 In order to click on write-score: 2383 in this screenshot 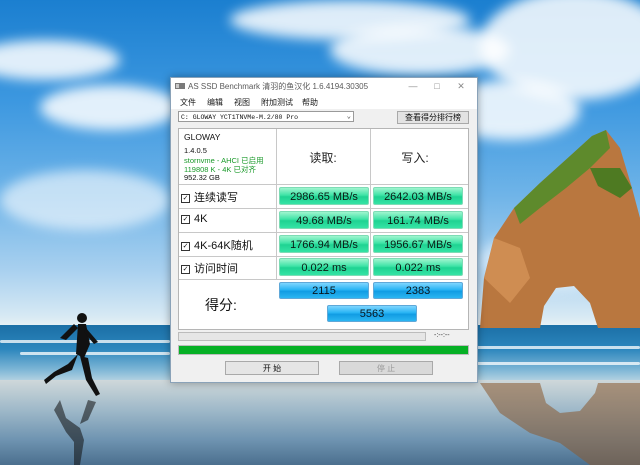, I will do `click(418, 290)`.